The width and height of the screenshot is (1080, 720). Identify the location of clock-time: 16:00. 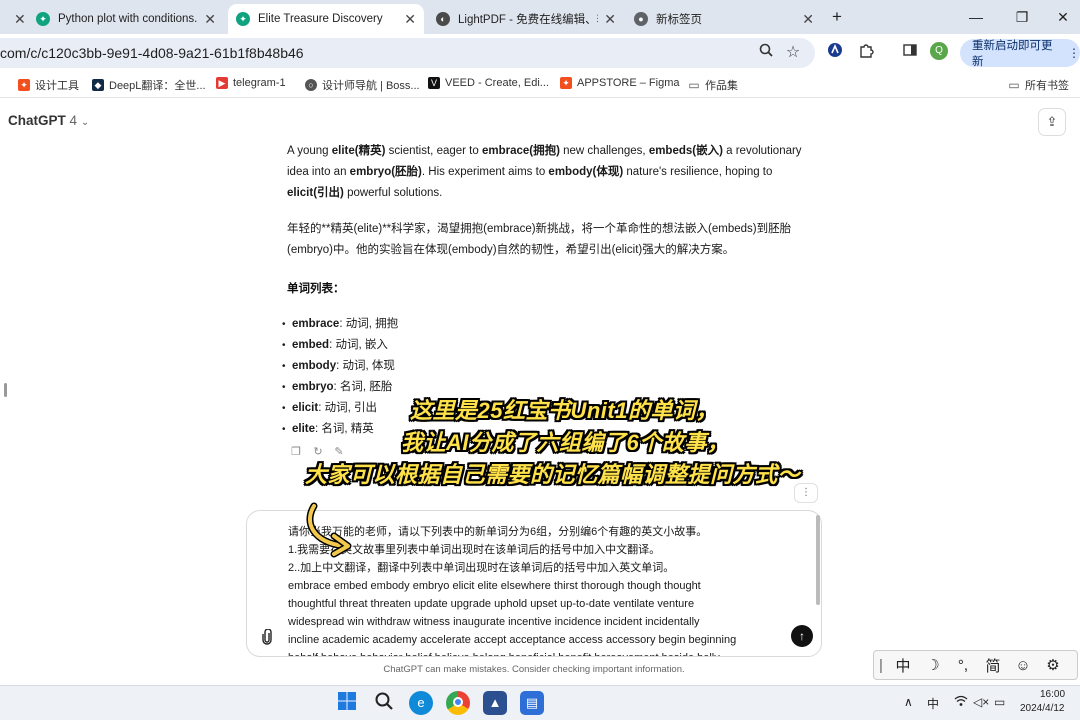
(1052, 694).